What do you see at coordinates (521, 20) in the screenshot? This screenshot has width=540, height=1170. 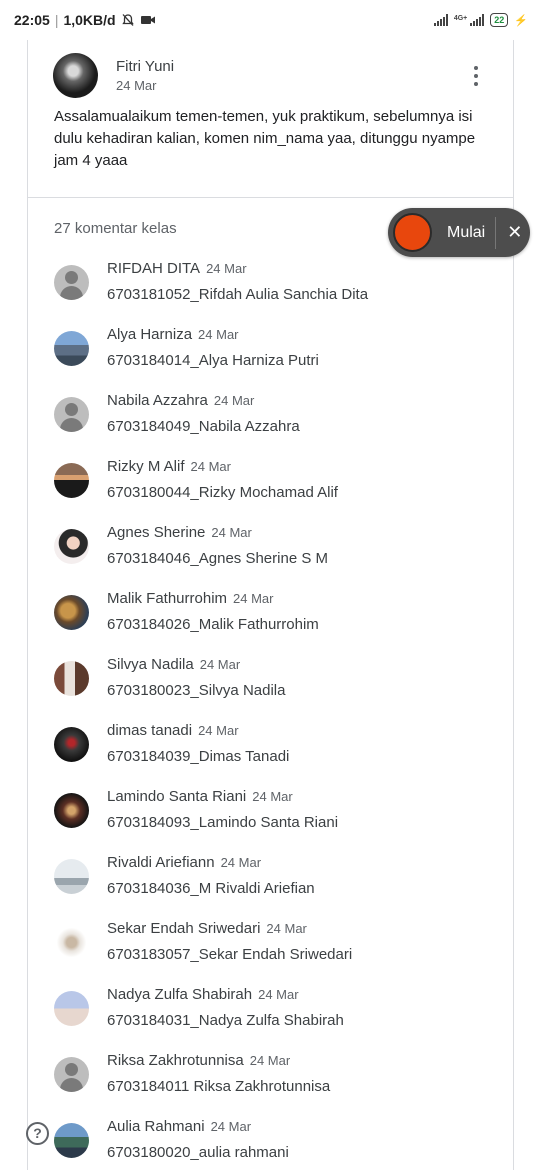 I see `charging-icon: ⚡` at bounding box center [521, 20].